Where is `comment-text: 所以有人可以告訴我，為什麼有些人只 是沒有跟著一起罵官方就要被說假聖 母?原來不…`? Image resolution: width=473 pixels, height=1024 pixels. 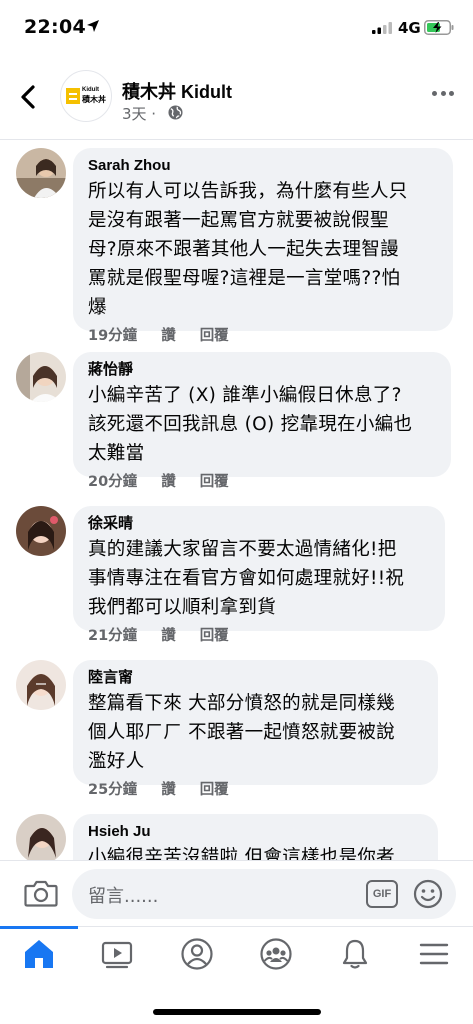
comment-text: 所以有人可以告訴我，為什麼有些人只 是沒有跟著一起罵官方就要被說假聖 母?原來不… is located at coordinates (264, 249).